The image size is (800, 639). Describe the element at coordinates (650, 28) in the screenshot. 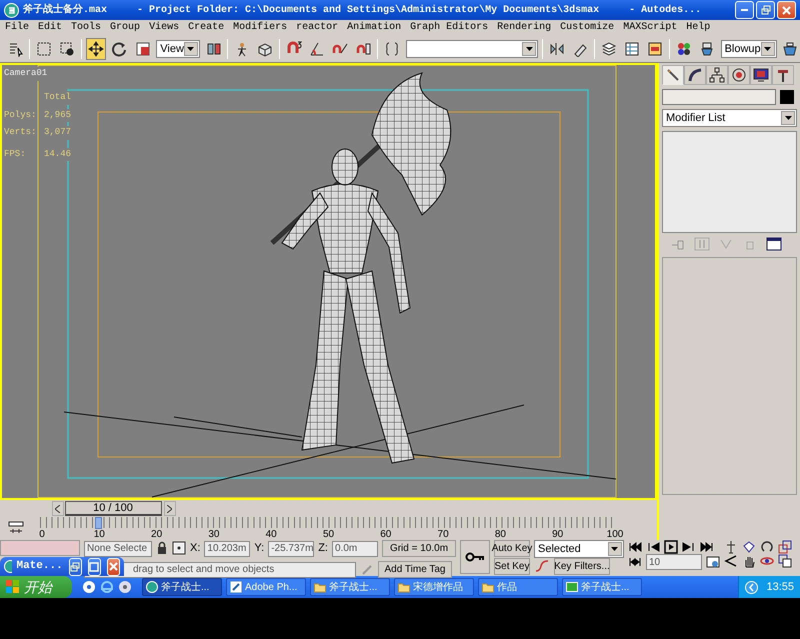

I see `menu-item: MAXScript` at that location.